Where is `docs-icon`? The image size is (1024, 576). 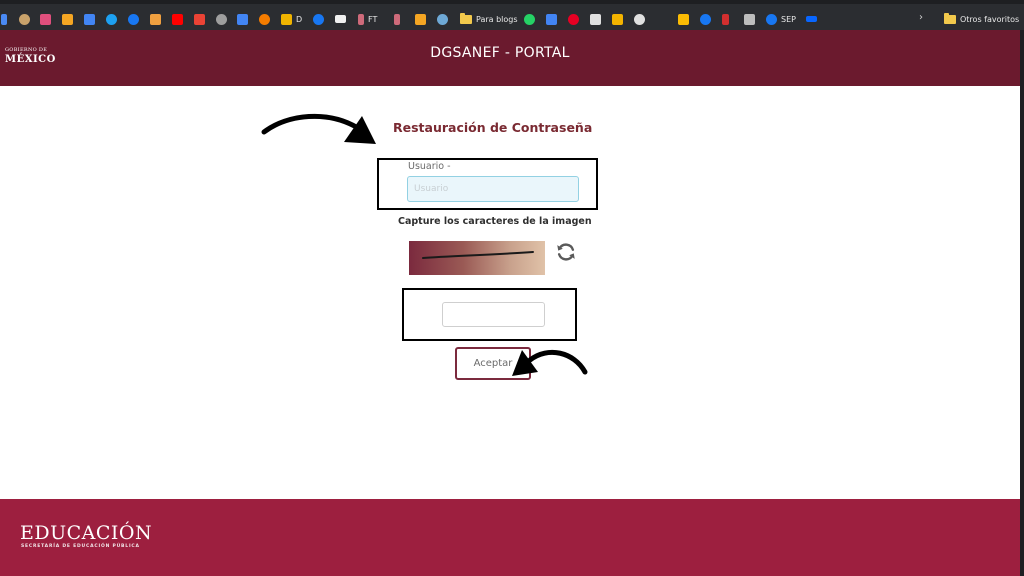 docs-icon is located at coordinates (551, 19).